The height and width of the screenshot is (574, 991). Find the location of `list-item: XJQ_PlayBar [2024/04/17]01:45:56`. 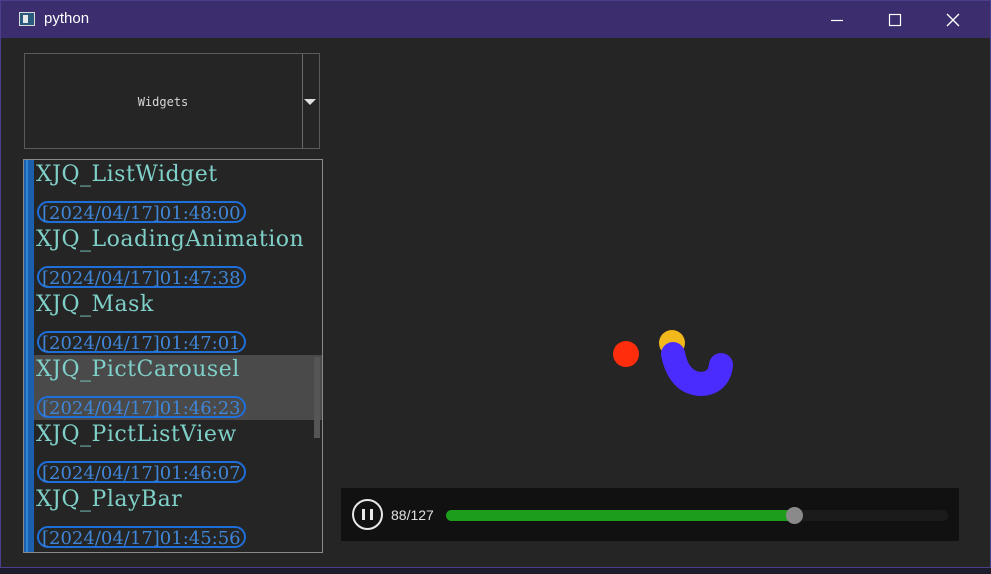

list-item: XJQ_PlayBar [2024/04/17]01:45:56 is located at coordinates (178, 517).